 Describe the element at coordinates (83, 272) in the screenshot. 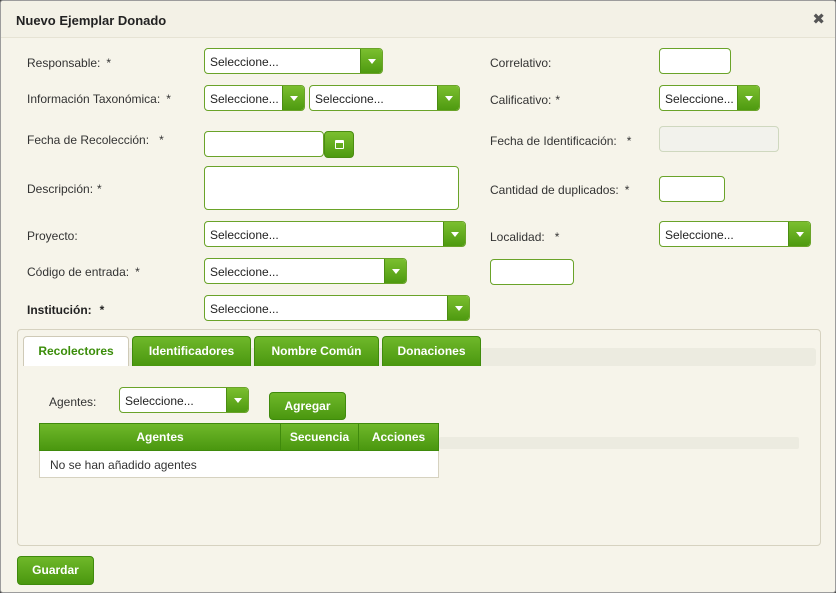

I see `codigo-entrada-label: Código de entrada: *` at that location.